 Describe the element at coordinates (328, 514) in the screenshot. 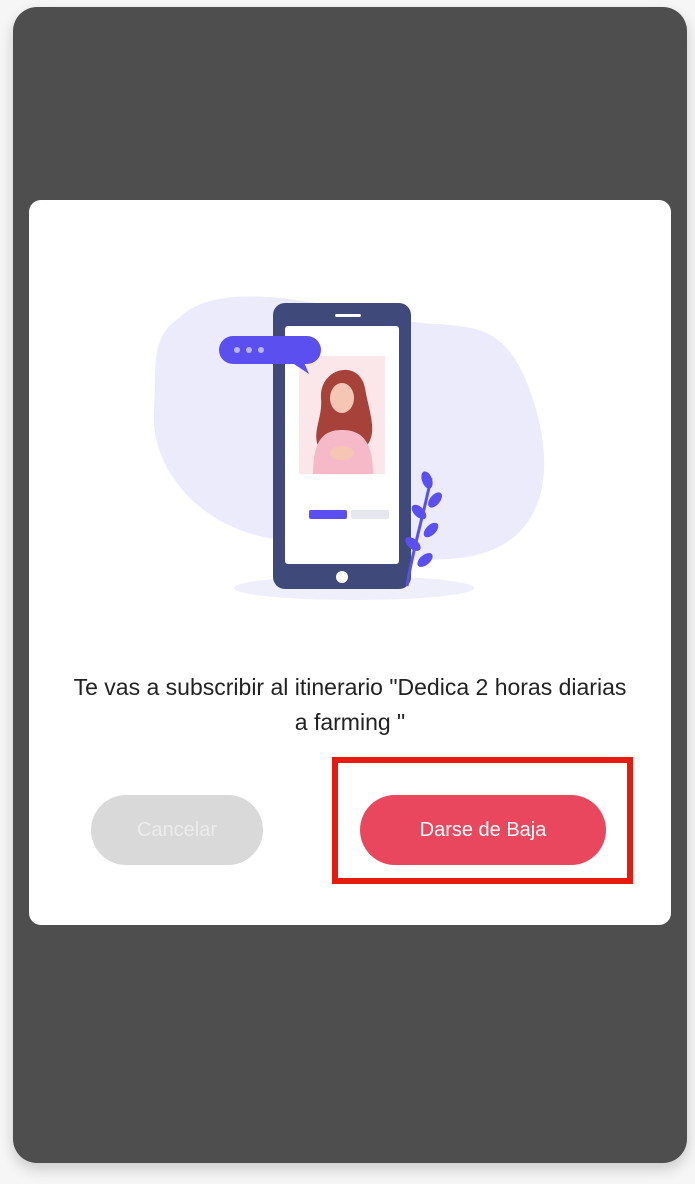

I see `bar-primary` at that location.